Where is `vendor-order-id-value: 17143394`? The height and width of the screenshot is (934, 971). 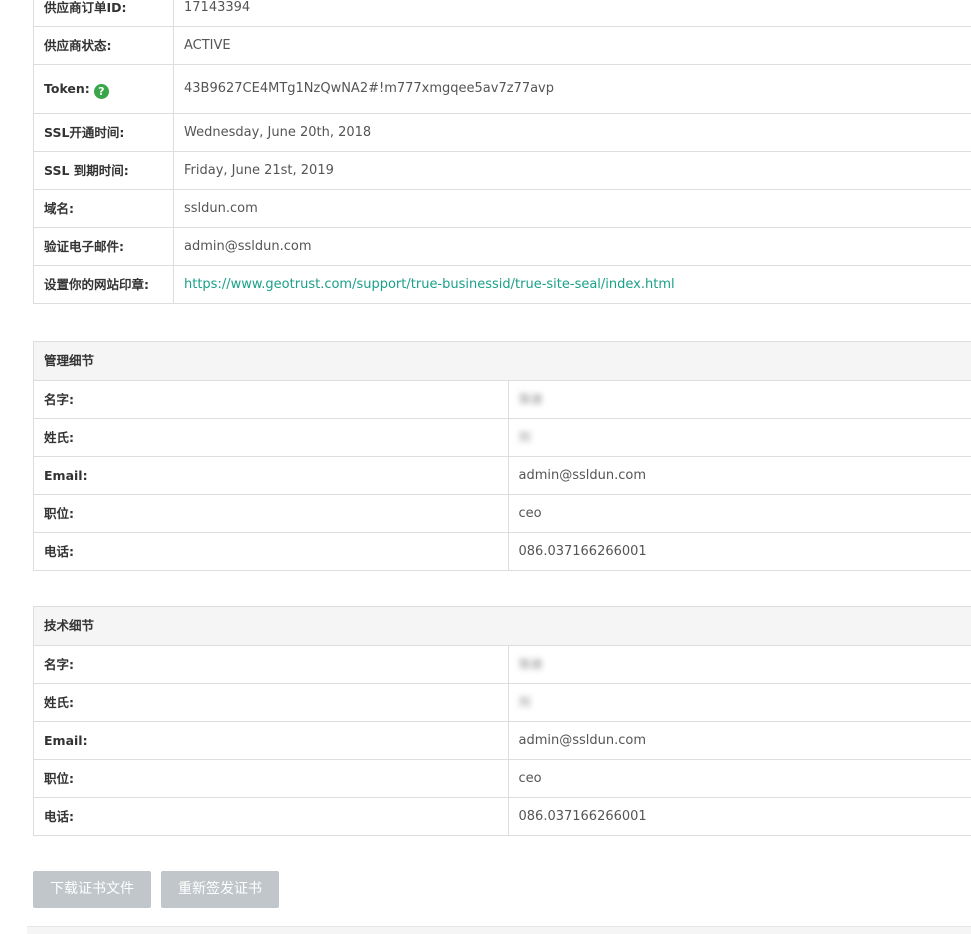
vendor-order-id-value: 17143394 is located at coordinates (572, 13).